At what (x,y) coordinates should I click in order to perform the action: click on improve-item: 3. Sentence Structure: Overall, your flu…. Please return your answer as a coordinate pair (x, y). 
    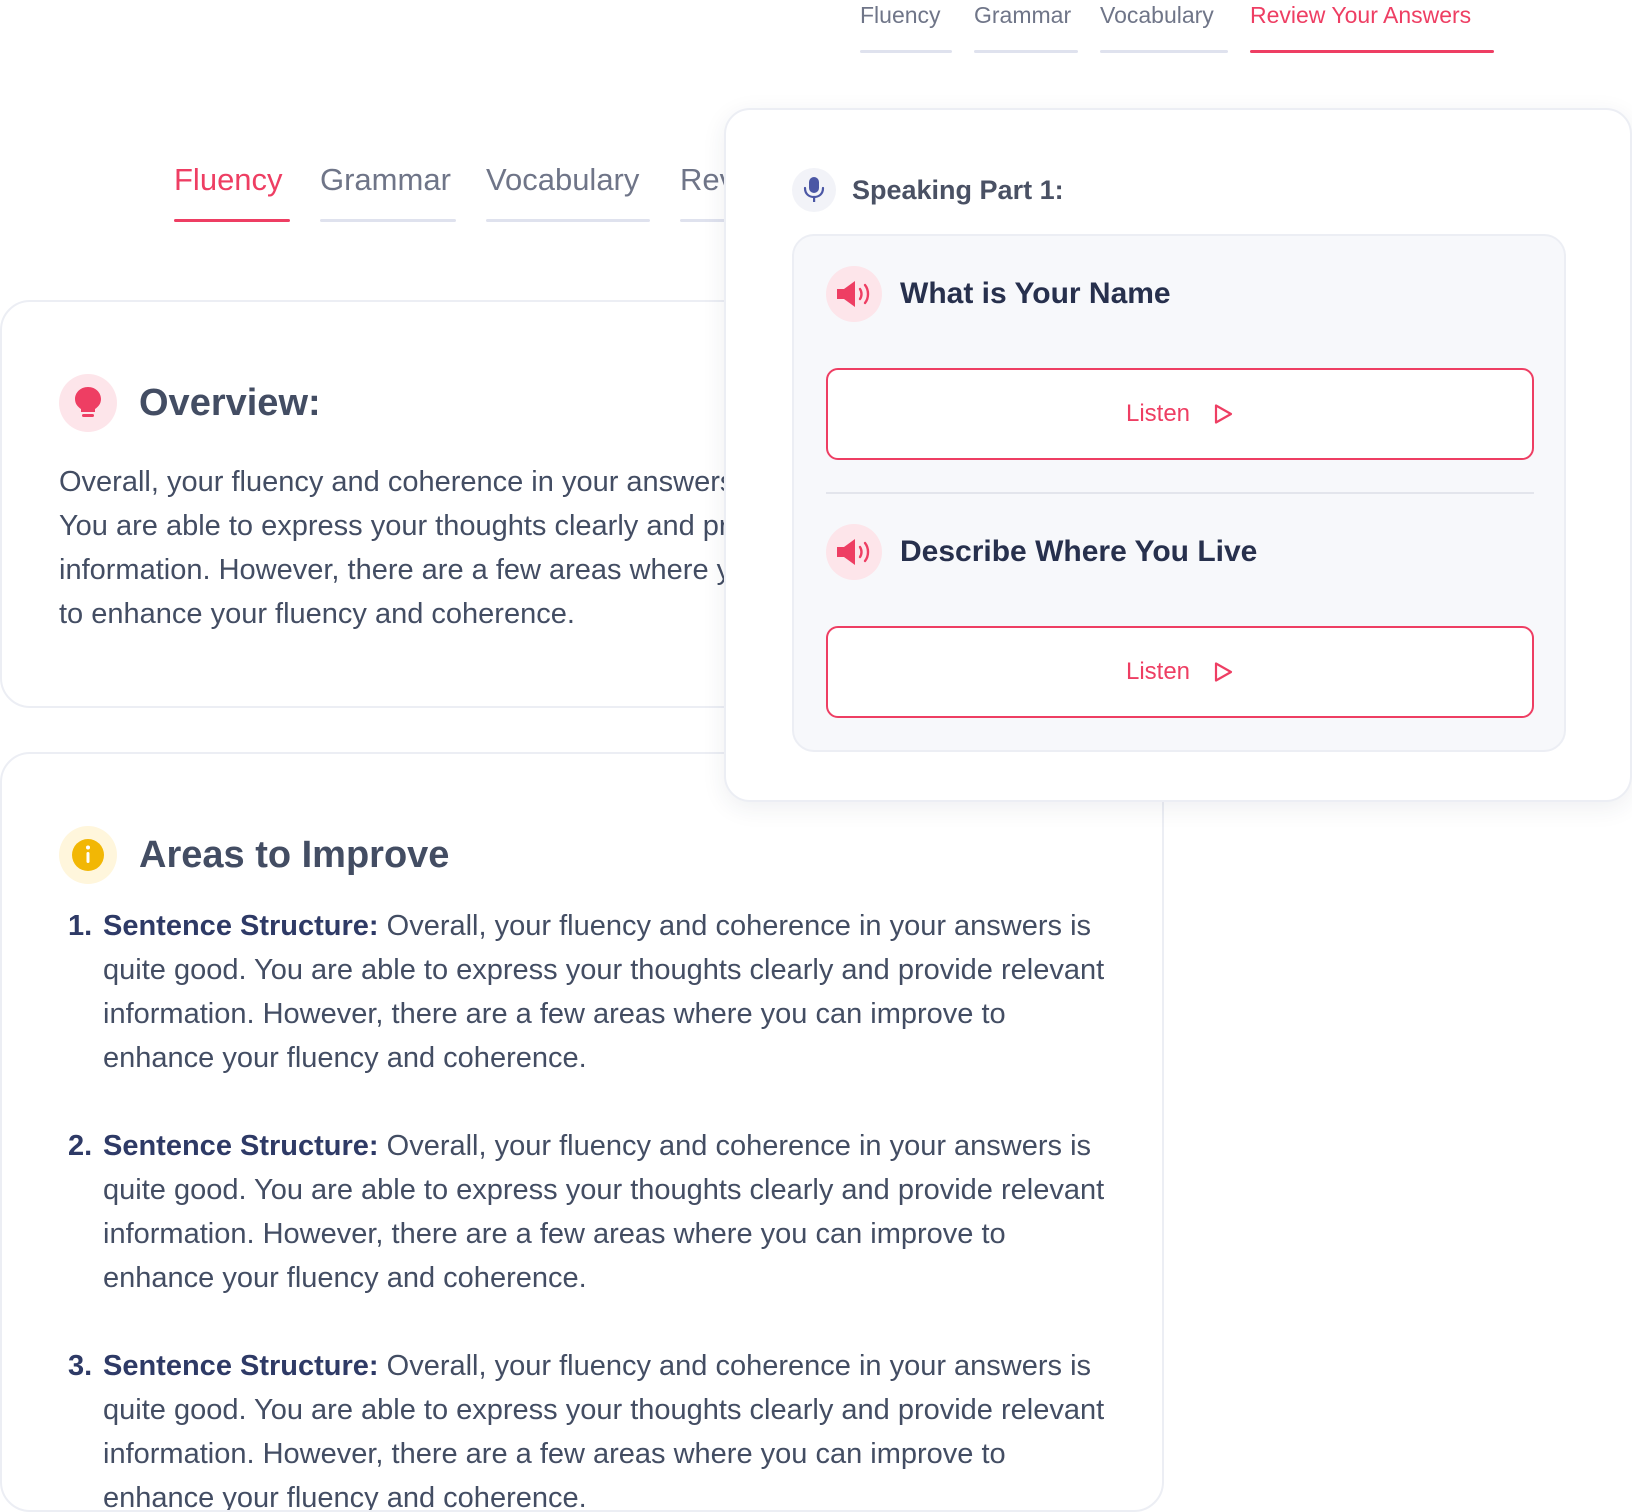
    Looking at the image, I should click on (588, 1427).